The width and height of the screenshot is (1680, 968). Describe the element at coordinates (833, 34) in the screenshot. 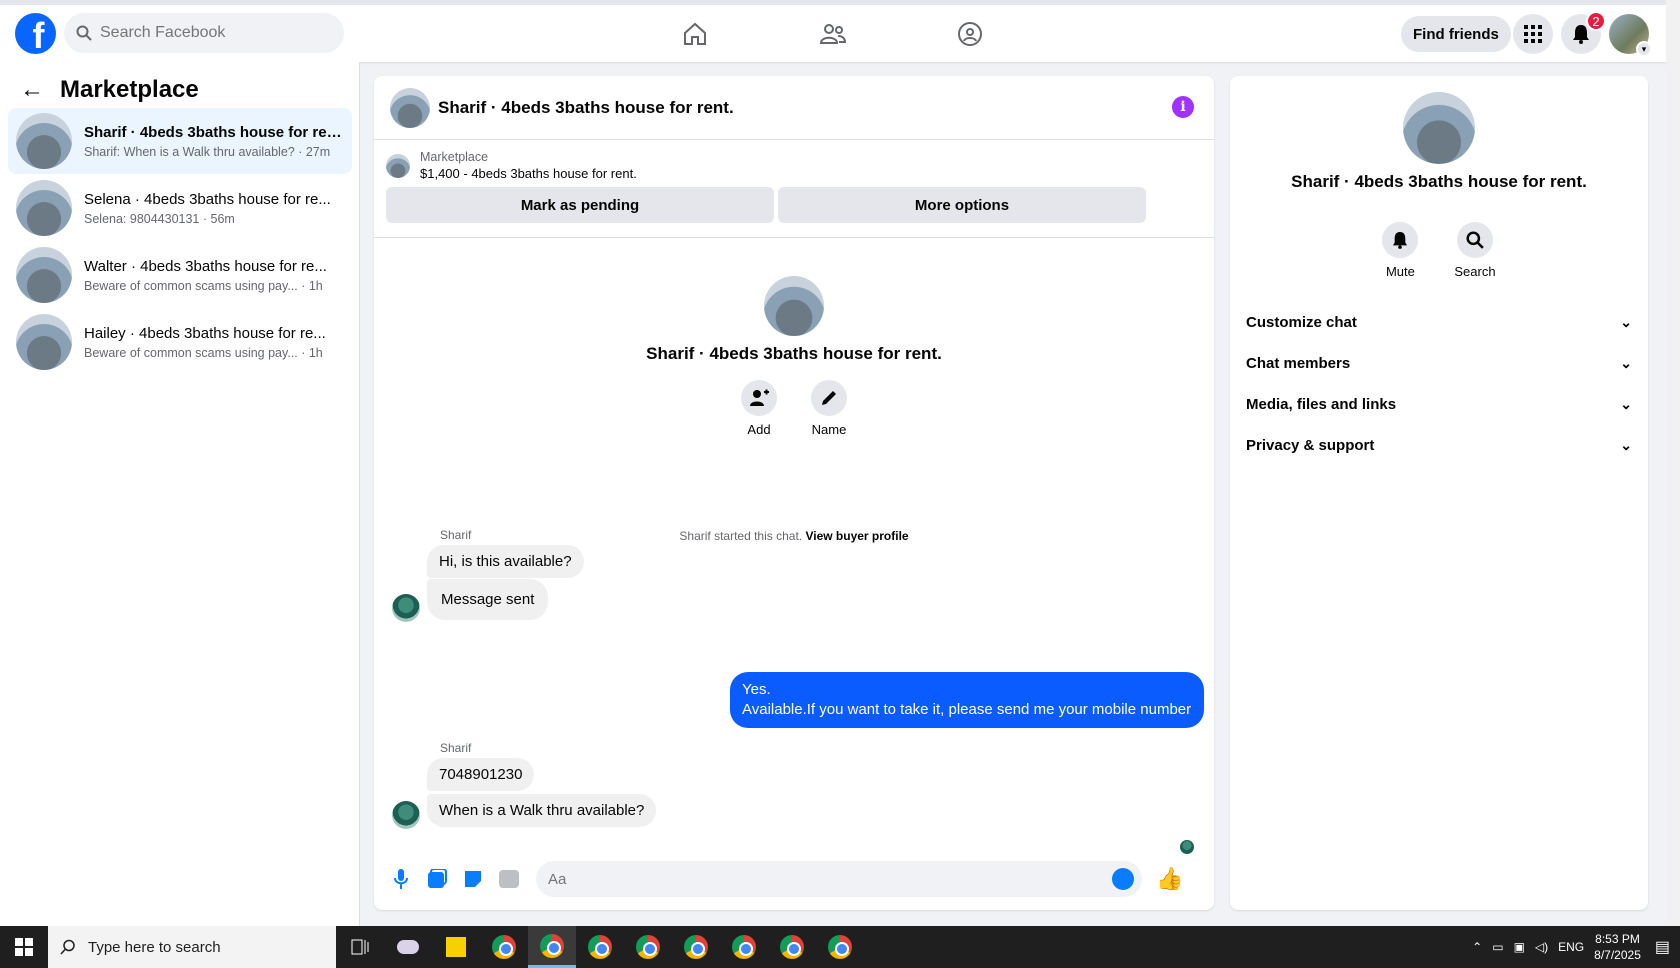

I see `friends-icon` at that location.